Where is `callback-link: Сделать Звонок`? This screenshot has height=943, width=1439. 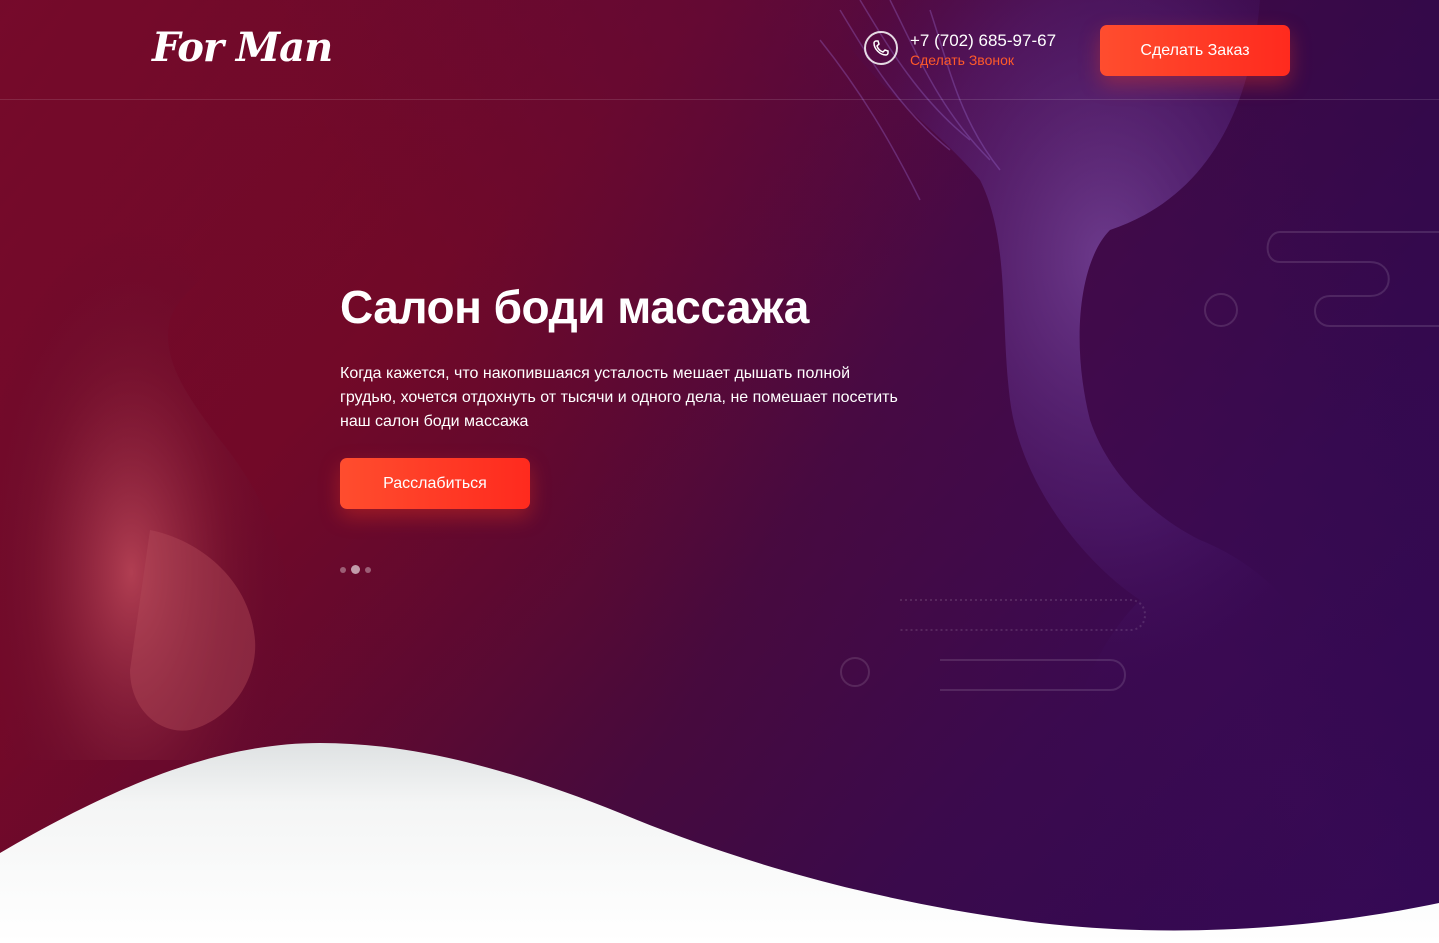
callback-link: Сделать Звонок is located at coordinates (962, 60).